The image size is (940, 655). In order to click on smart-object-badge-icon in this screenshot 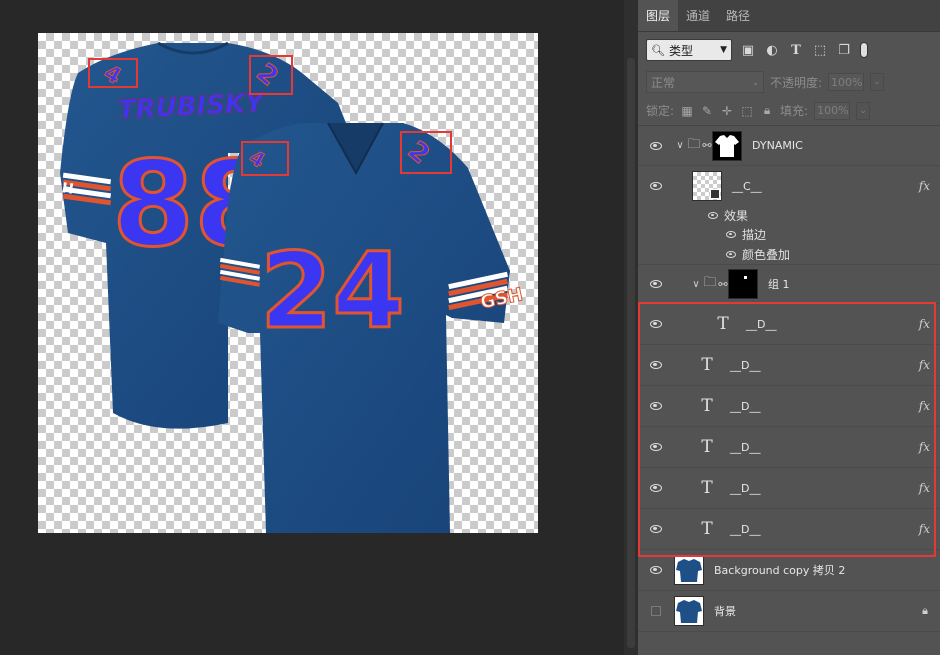, I will do `click(715, 194)`.